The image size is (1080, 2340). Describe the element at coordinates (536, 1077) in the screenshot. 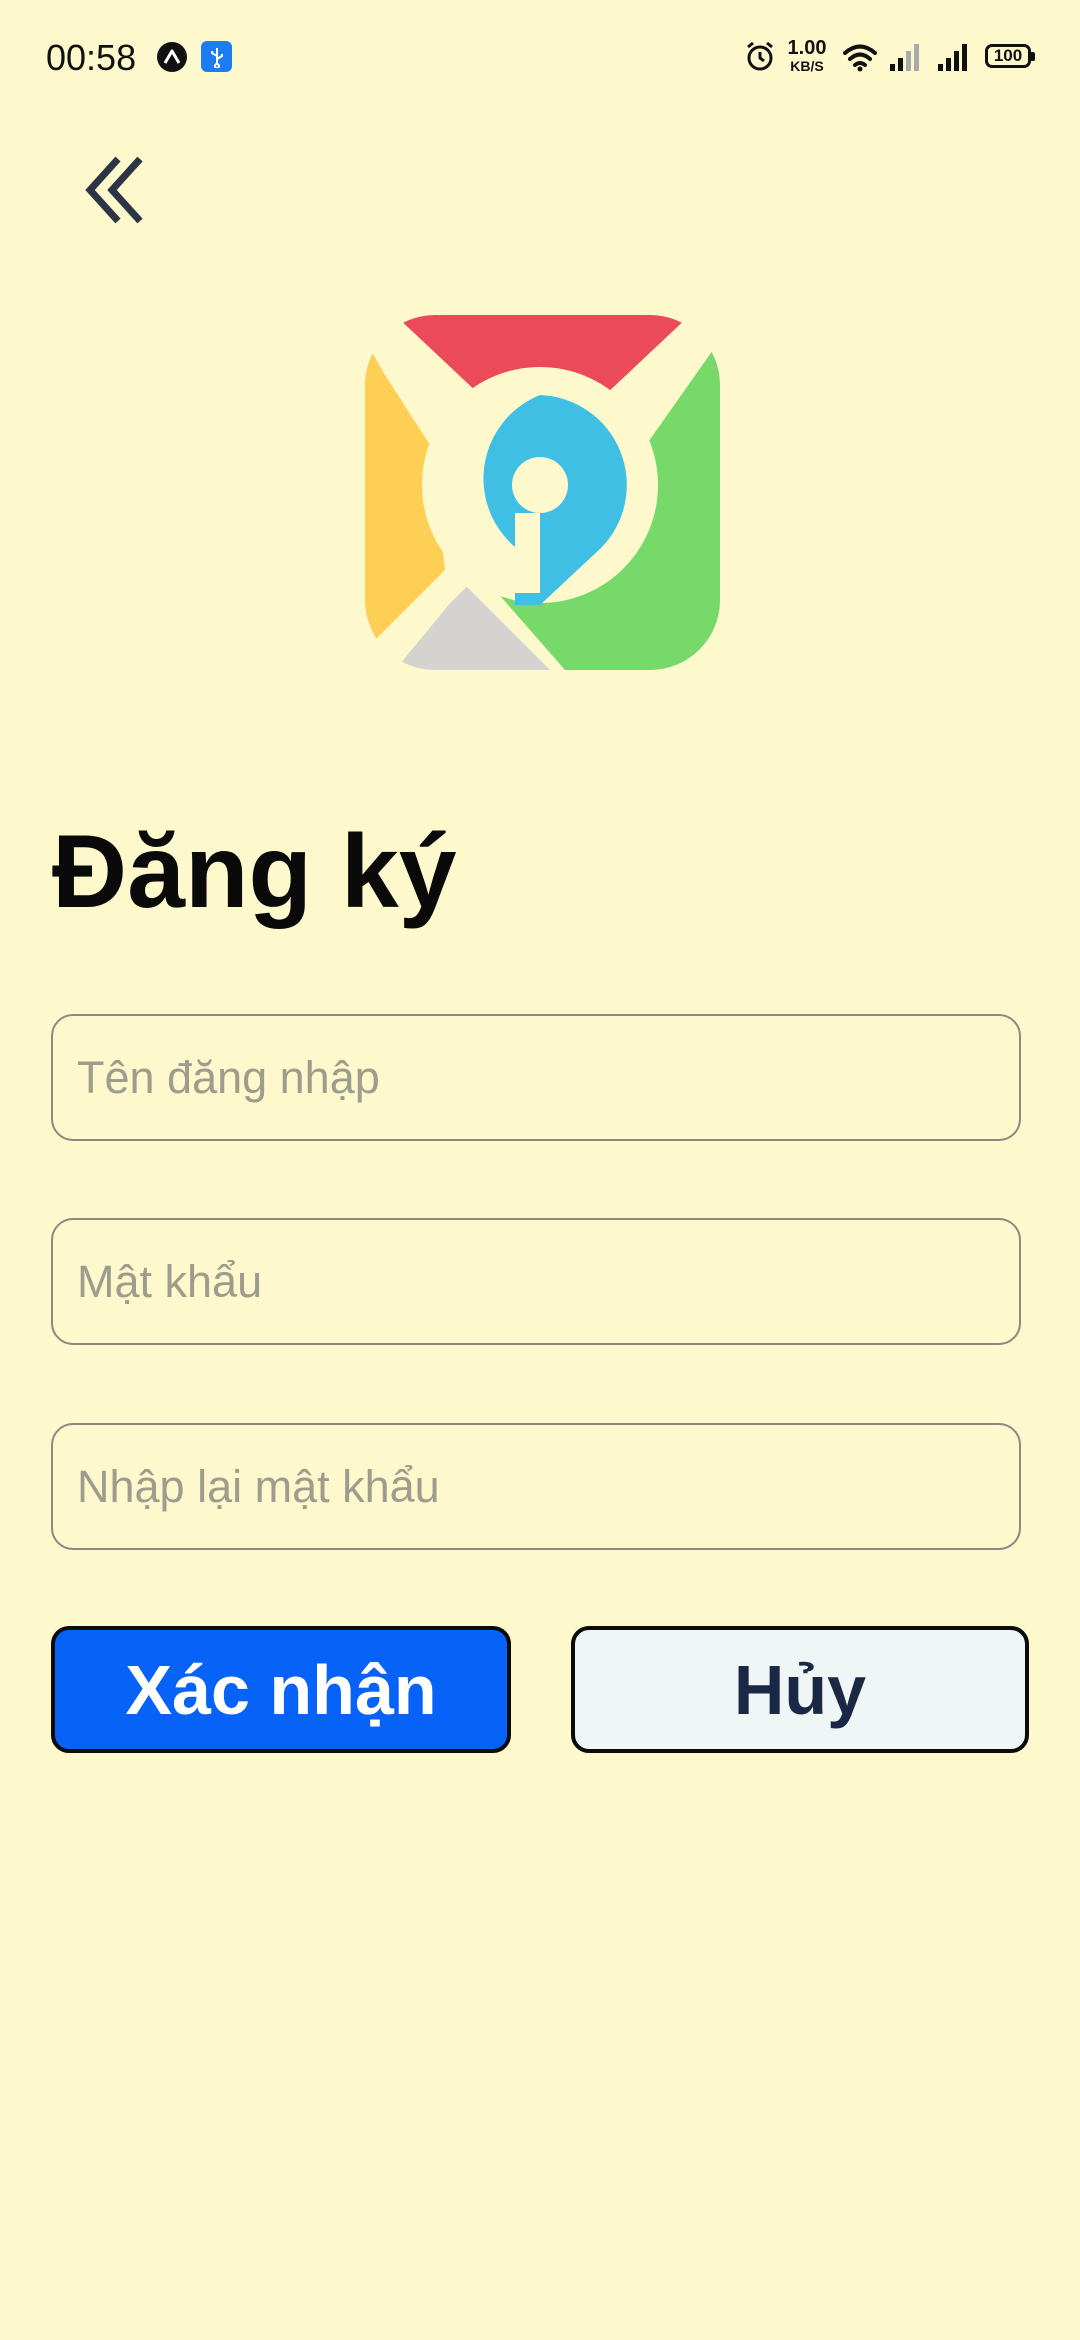

I see `username-input` at that location.